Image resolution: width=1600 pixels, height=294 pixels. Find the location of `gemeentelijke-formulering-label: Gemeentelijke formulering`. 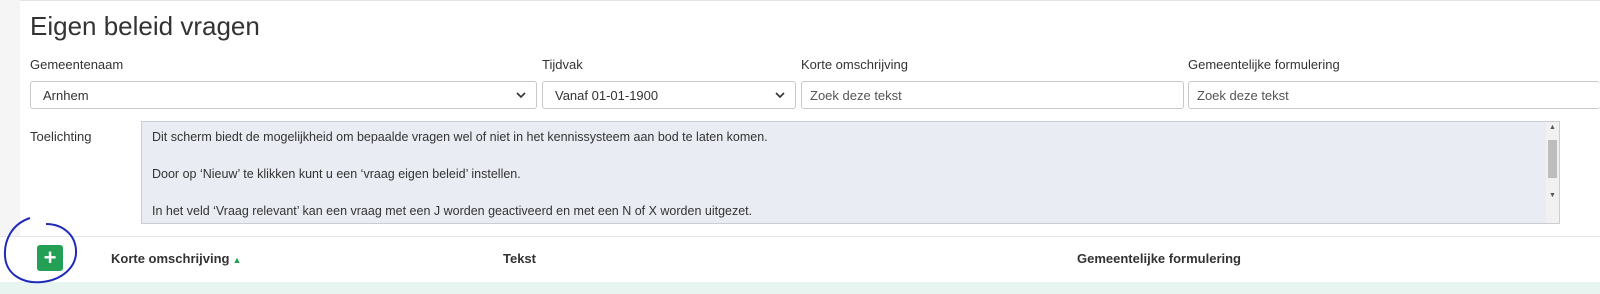

gemeentelijke-formulering-label: Gemeentelijke formulering is located at coordinates (1264, 64).